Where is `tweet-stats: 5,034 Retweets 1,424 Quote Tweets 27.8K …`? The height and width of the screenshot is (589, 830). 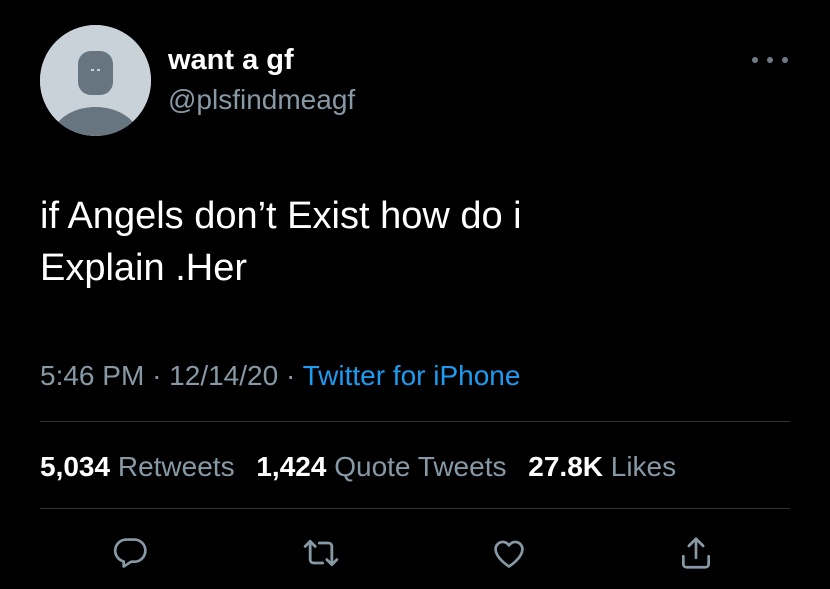 tweet-stats: 5,034 Retweets 1,424 Quote Tweets 27.8K … is located at coordinates (365, 467).